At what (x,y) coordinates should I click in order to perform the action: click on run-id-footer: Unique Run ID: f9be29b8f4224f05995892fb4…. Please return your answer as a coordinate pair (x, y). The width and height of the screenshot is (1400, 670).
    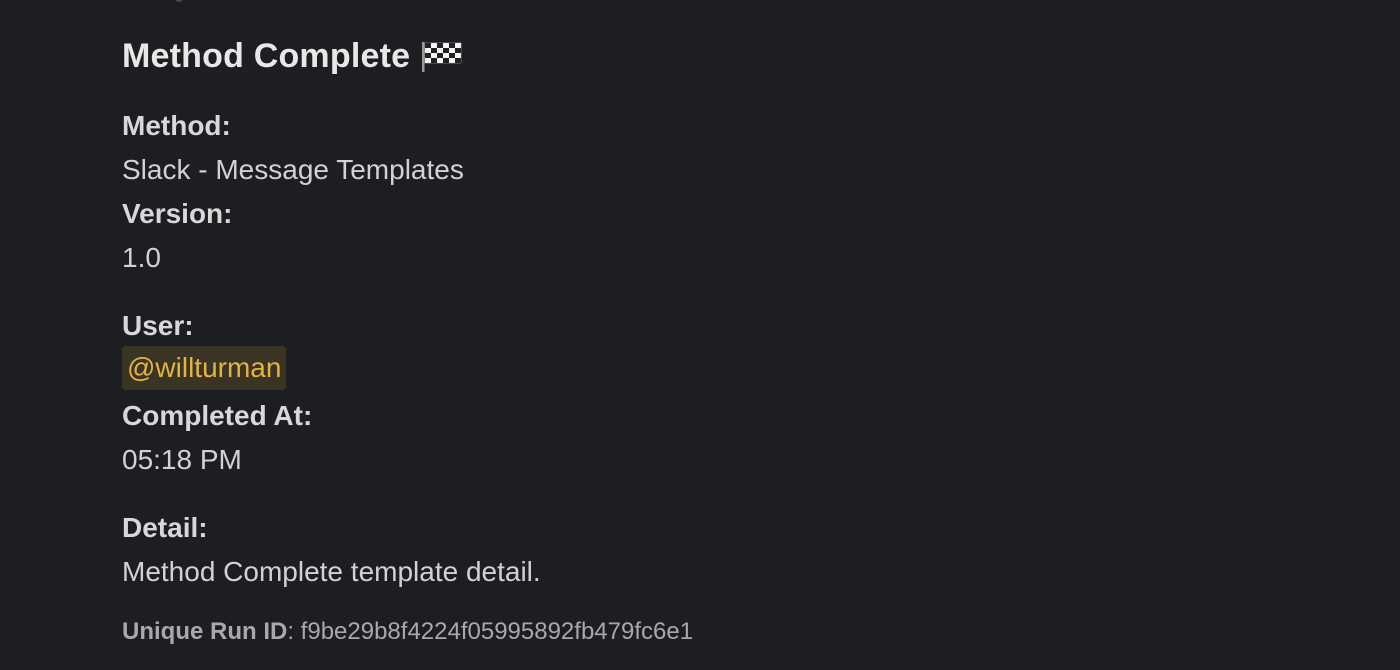
    Looking at the image, I should click on (407, 632).